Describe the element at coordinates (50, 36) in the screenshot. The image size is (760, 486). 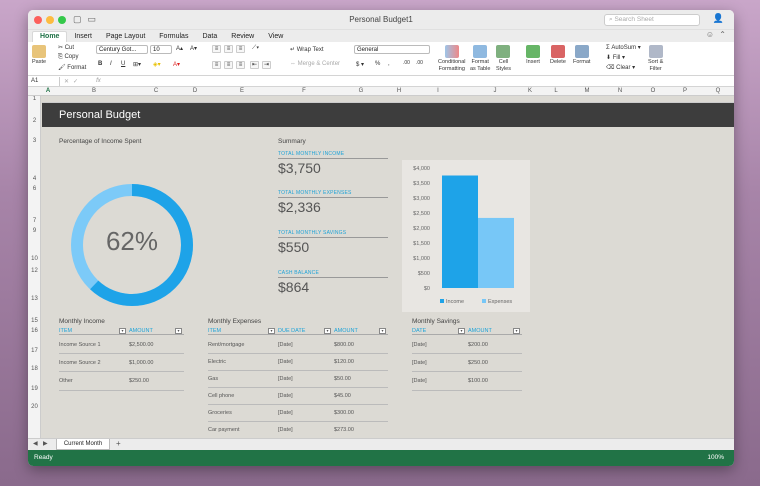
I see `tab-home: Home` at that location.